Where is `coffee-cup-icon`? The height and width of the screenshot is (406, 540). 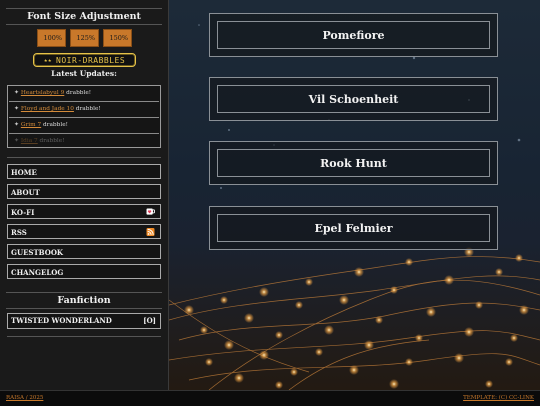
coffee-cup-icon is located at coordinates (150, 211).